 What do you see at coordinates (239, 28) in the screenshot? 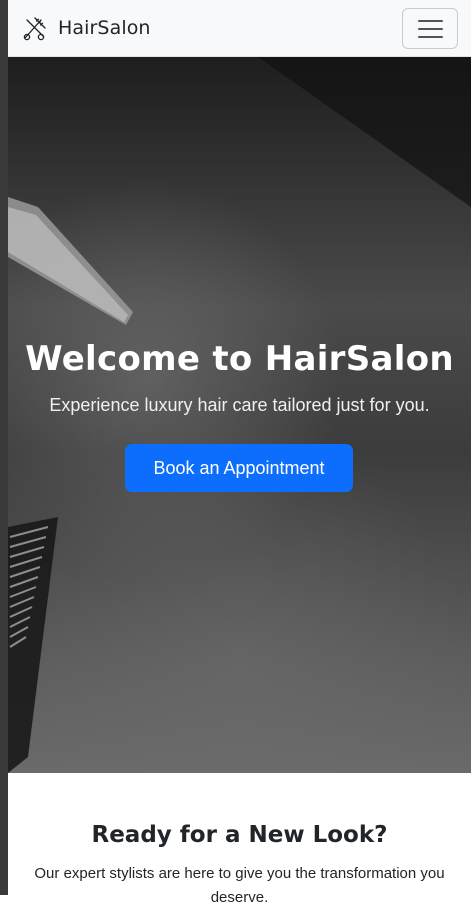
I see `navbar: HairSalon` at bounding box center [239, 28].